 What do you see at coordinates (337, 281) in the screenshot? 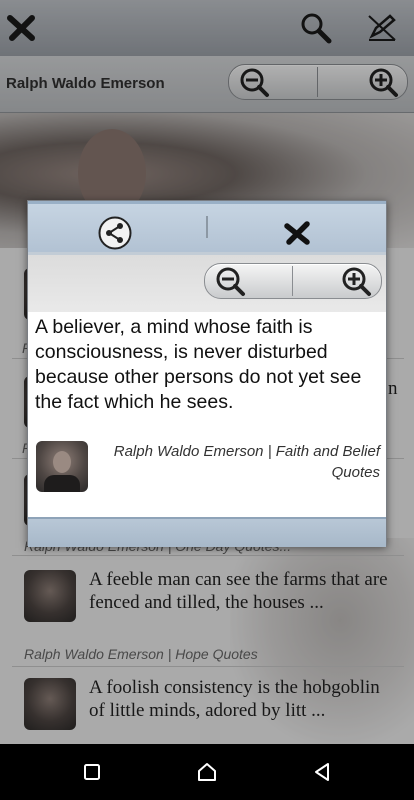
I see `dialog-zoom-in-button` at bounding box center [337, 281].